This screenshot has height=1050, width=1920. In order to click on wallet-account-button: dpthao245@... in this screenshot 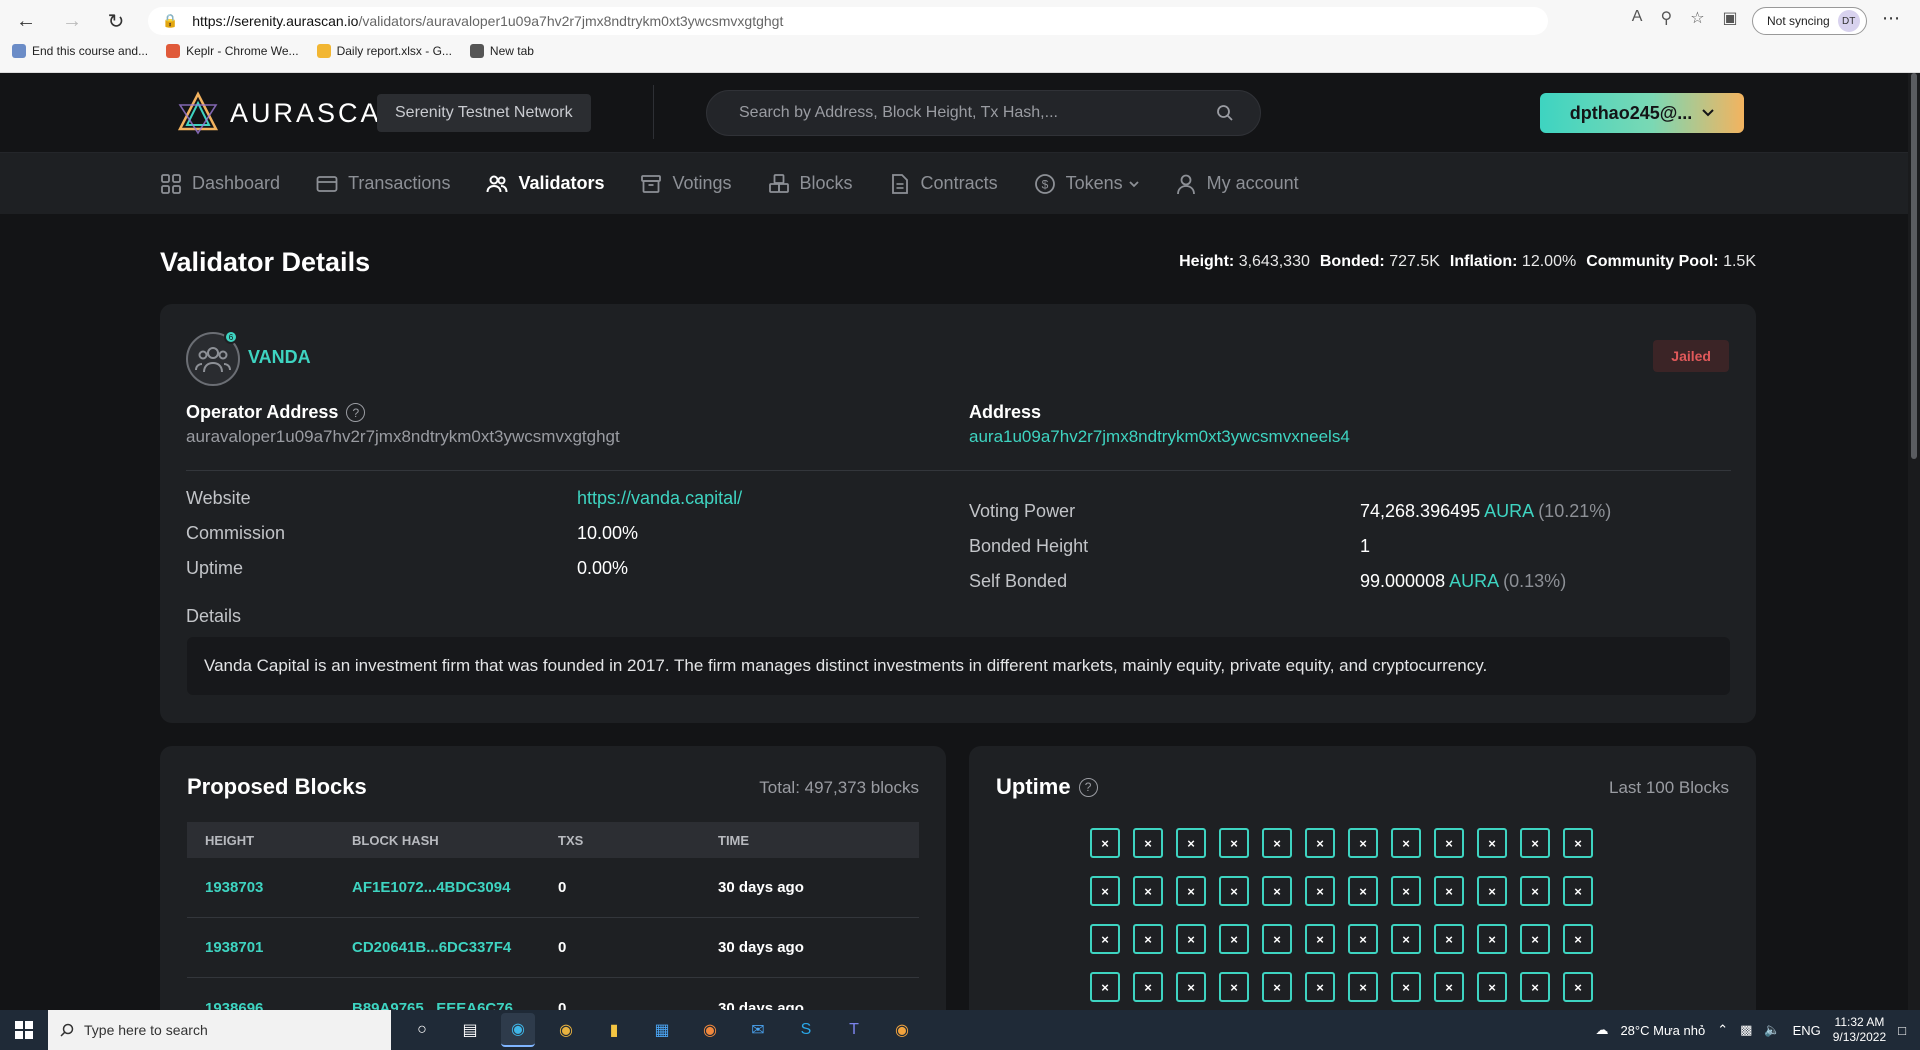, I will do `click(1642, 113)`.